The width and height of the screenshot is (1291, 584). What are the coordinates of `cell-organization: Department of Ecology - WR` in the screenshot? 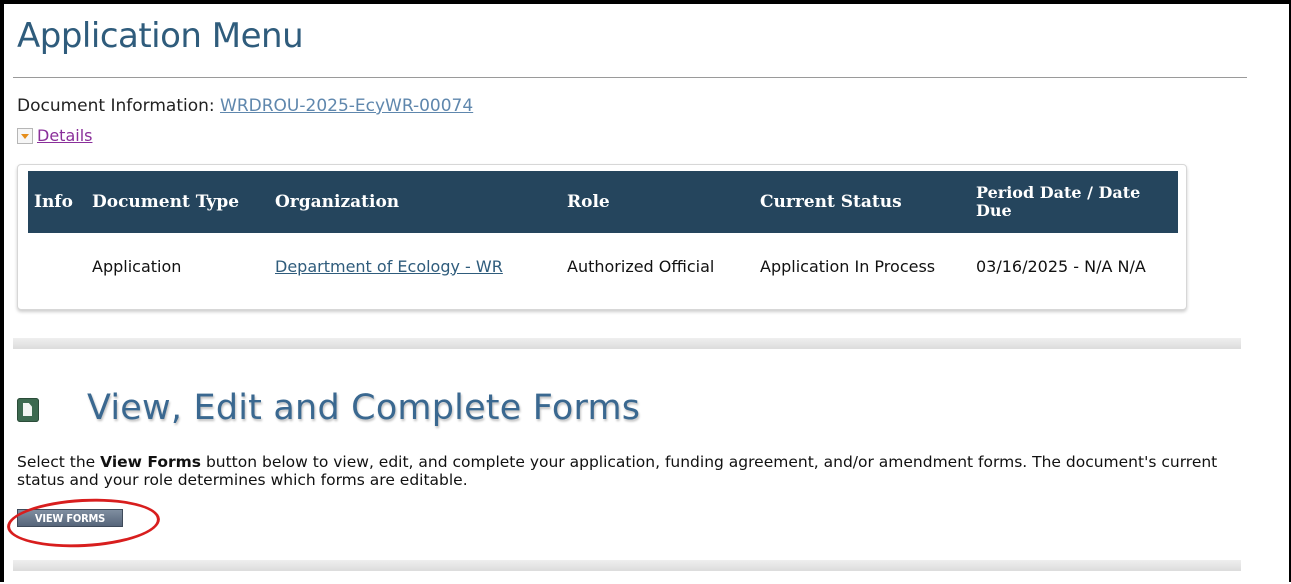 It's located at (415, 266).